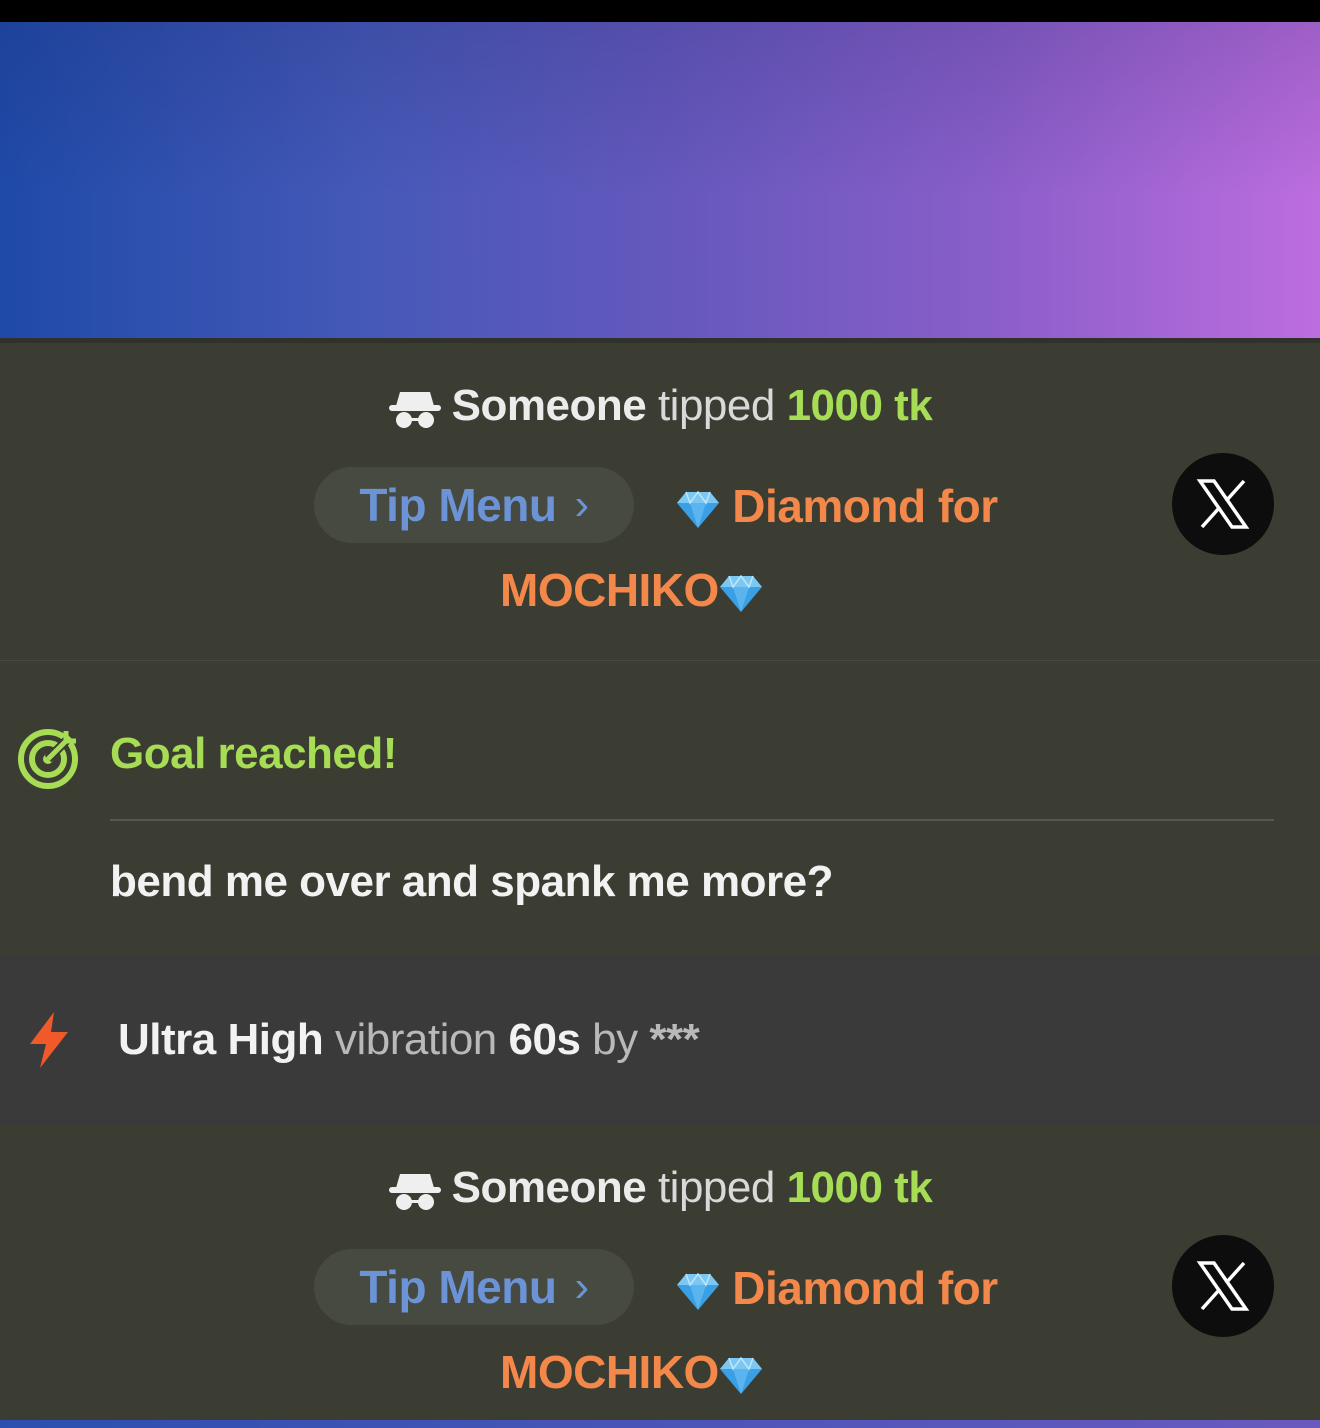 The width and height of the screenshot is (1320, 1428). Describe the element at coordinates (615, 1039) in the screenshot. I see `vibration-by: by` at that location.